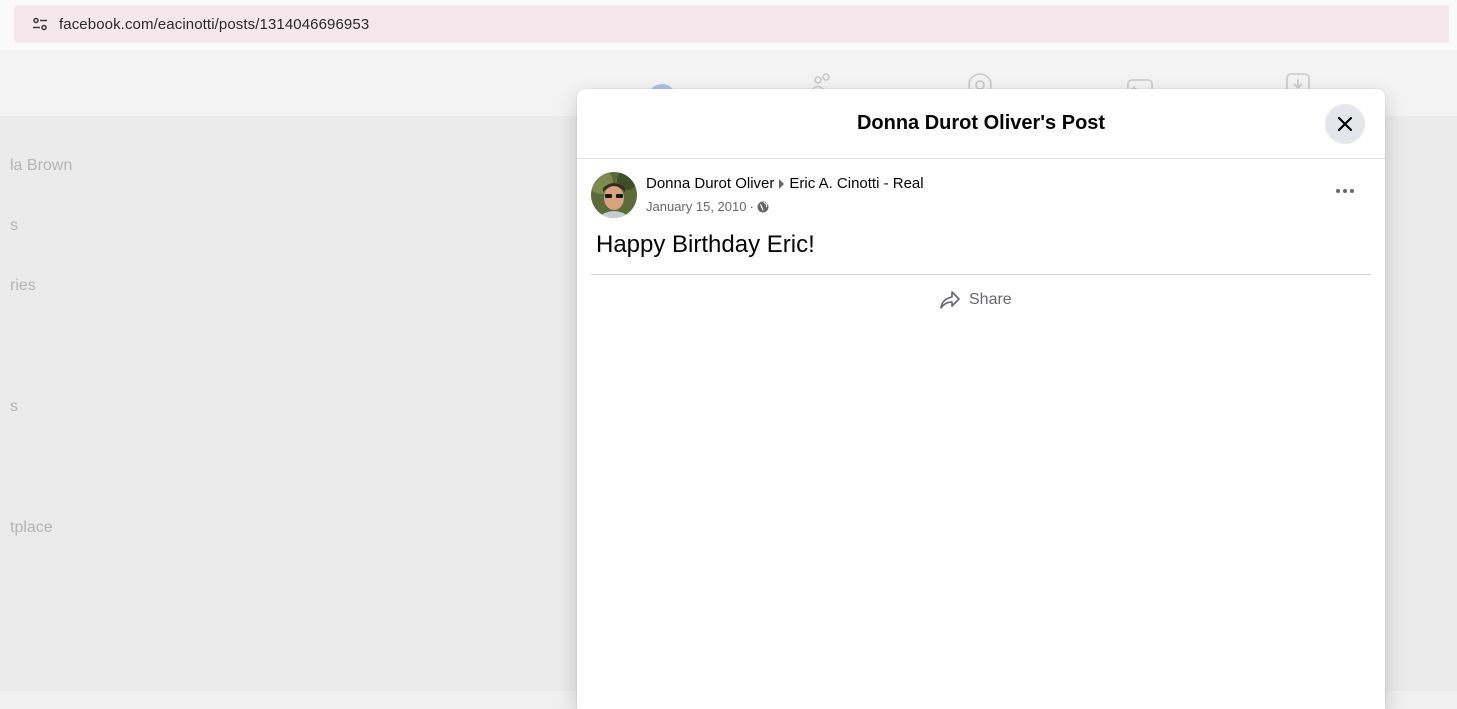 This screenshot has height=709, width=1457. I want to click on share-icon, so click(950, 300).